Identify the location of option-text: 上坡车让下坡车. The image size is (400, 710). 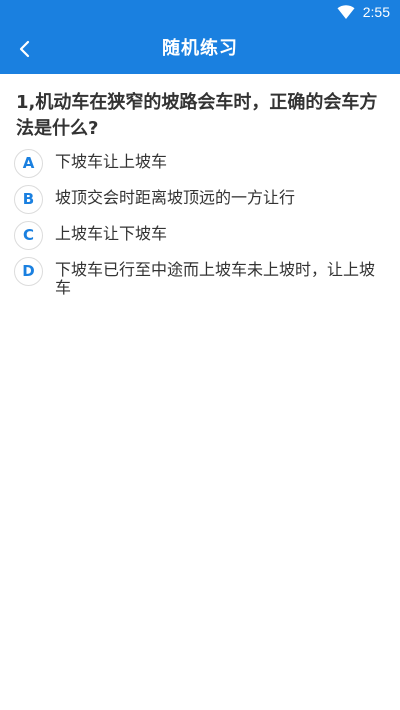
(111, 233).